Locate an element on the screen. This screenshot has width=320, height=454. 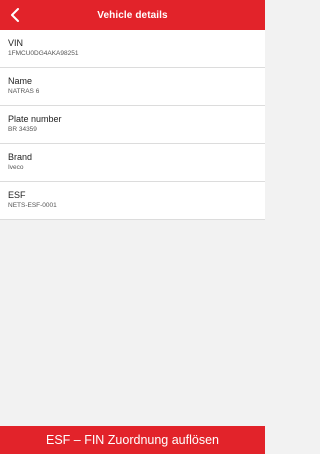
detail-label: Brand is located at coordinates (20, 157).